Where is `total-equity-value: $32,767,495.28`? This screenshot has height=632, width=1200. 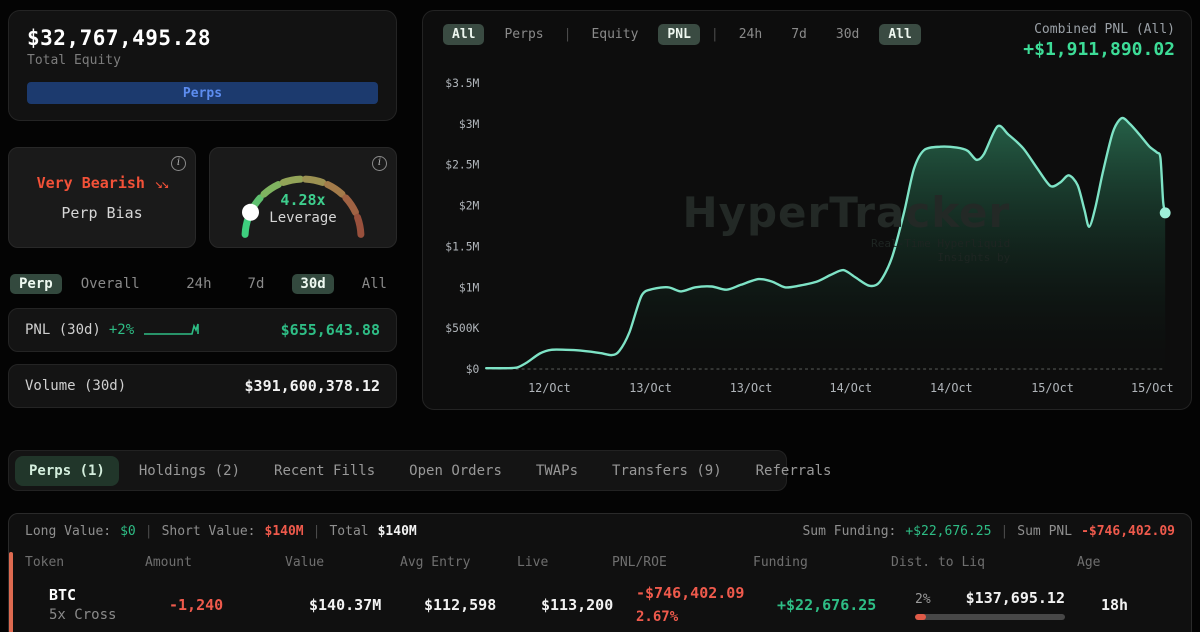
total-equity-value: $32,767,495.28 is located at coordinates (119, 38).